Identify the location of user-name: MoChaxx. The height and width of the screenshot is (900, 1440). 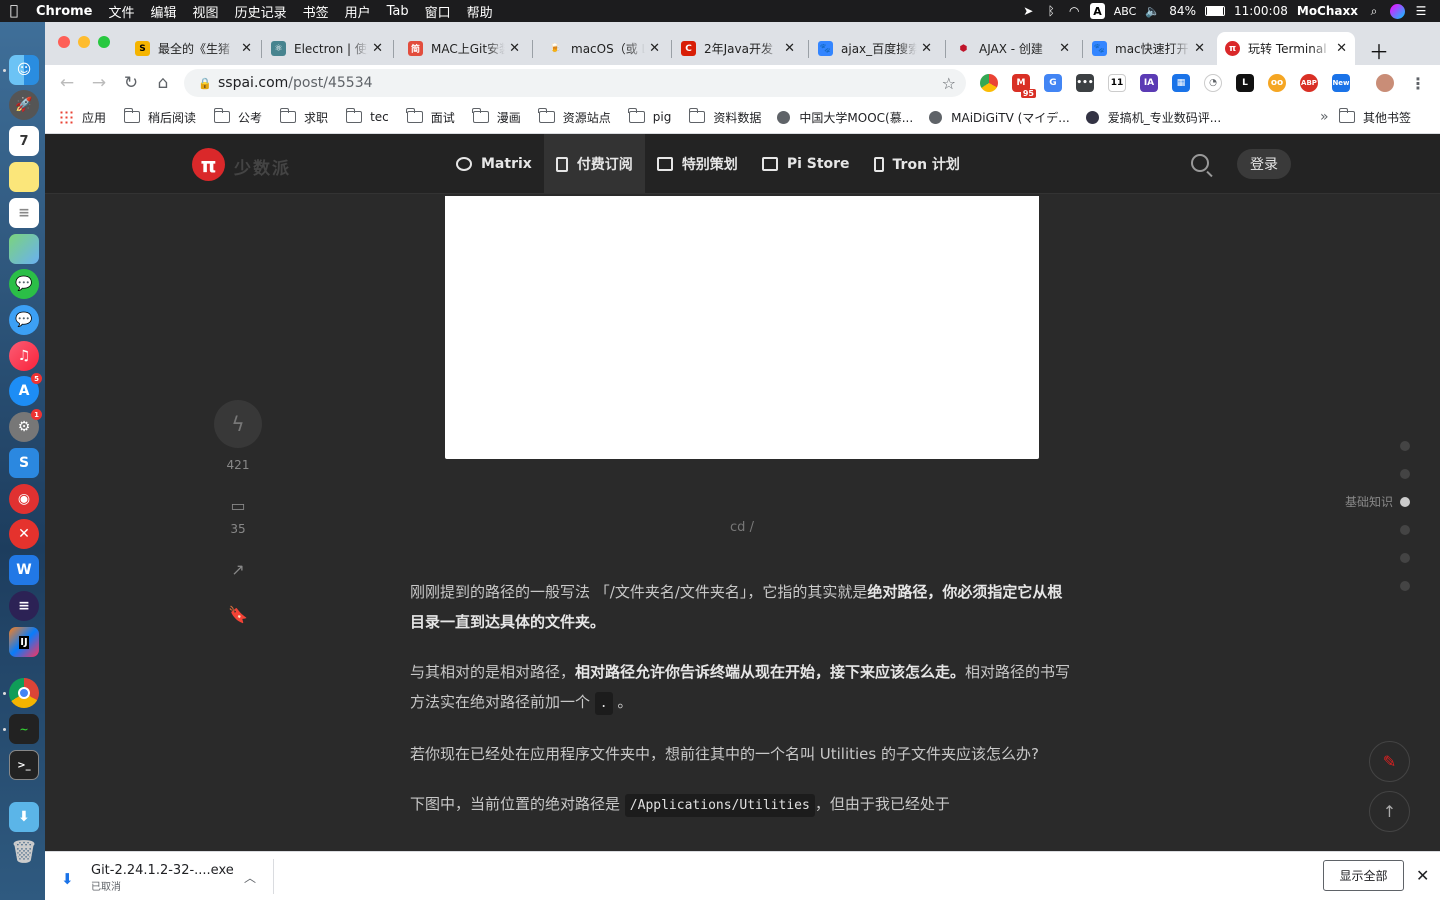
(1327, 11).